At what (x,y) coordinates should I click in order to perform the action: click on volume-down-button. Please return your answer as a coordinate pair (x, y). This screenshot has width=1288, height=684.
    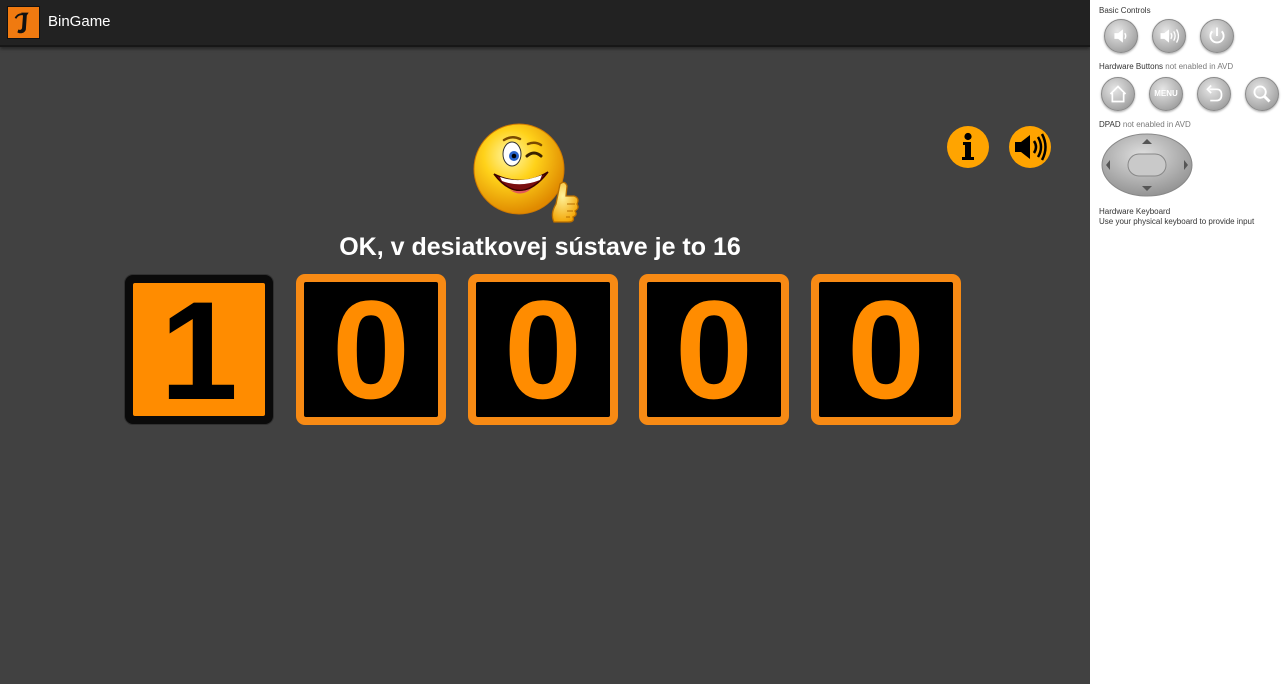
    Looking at the image, I should click on (1121, 36).